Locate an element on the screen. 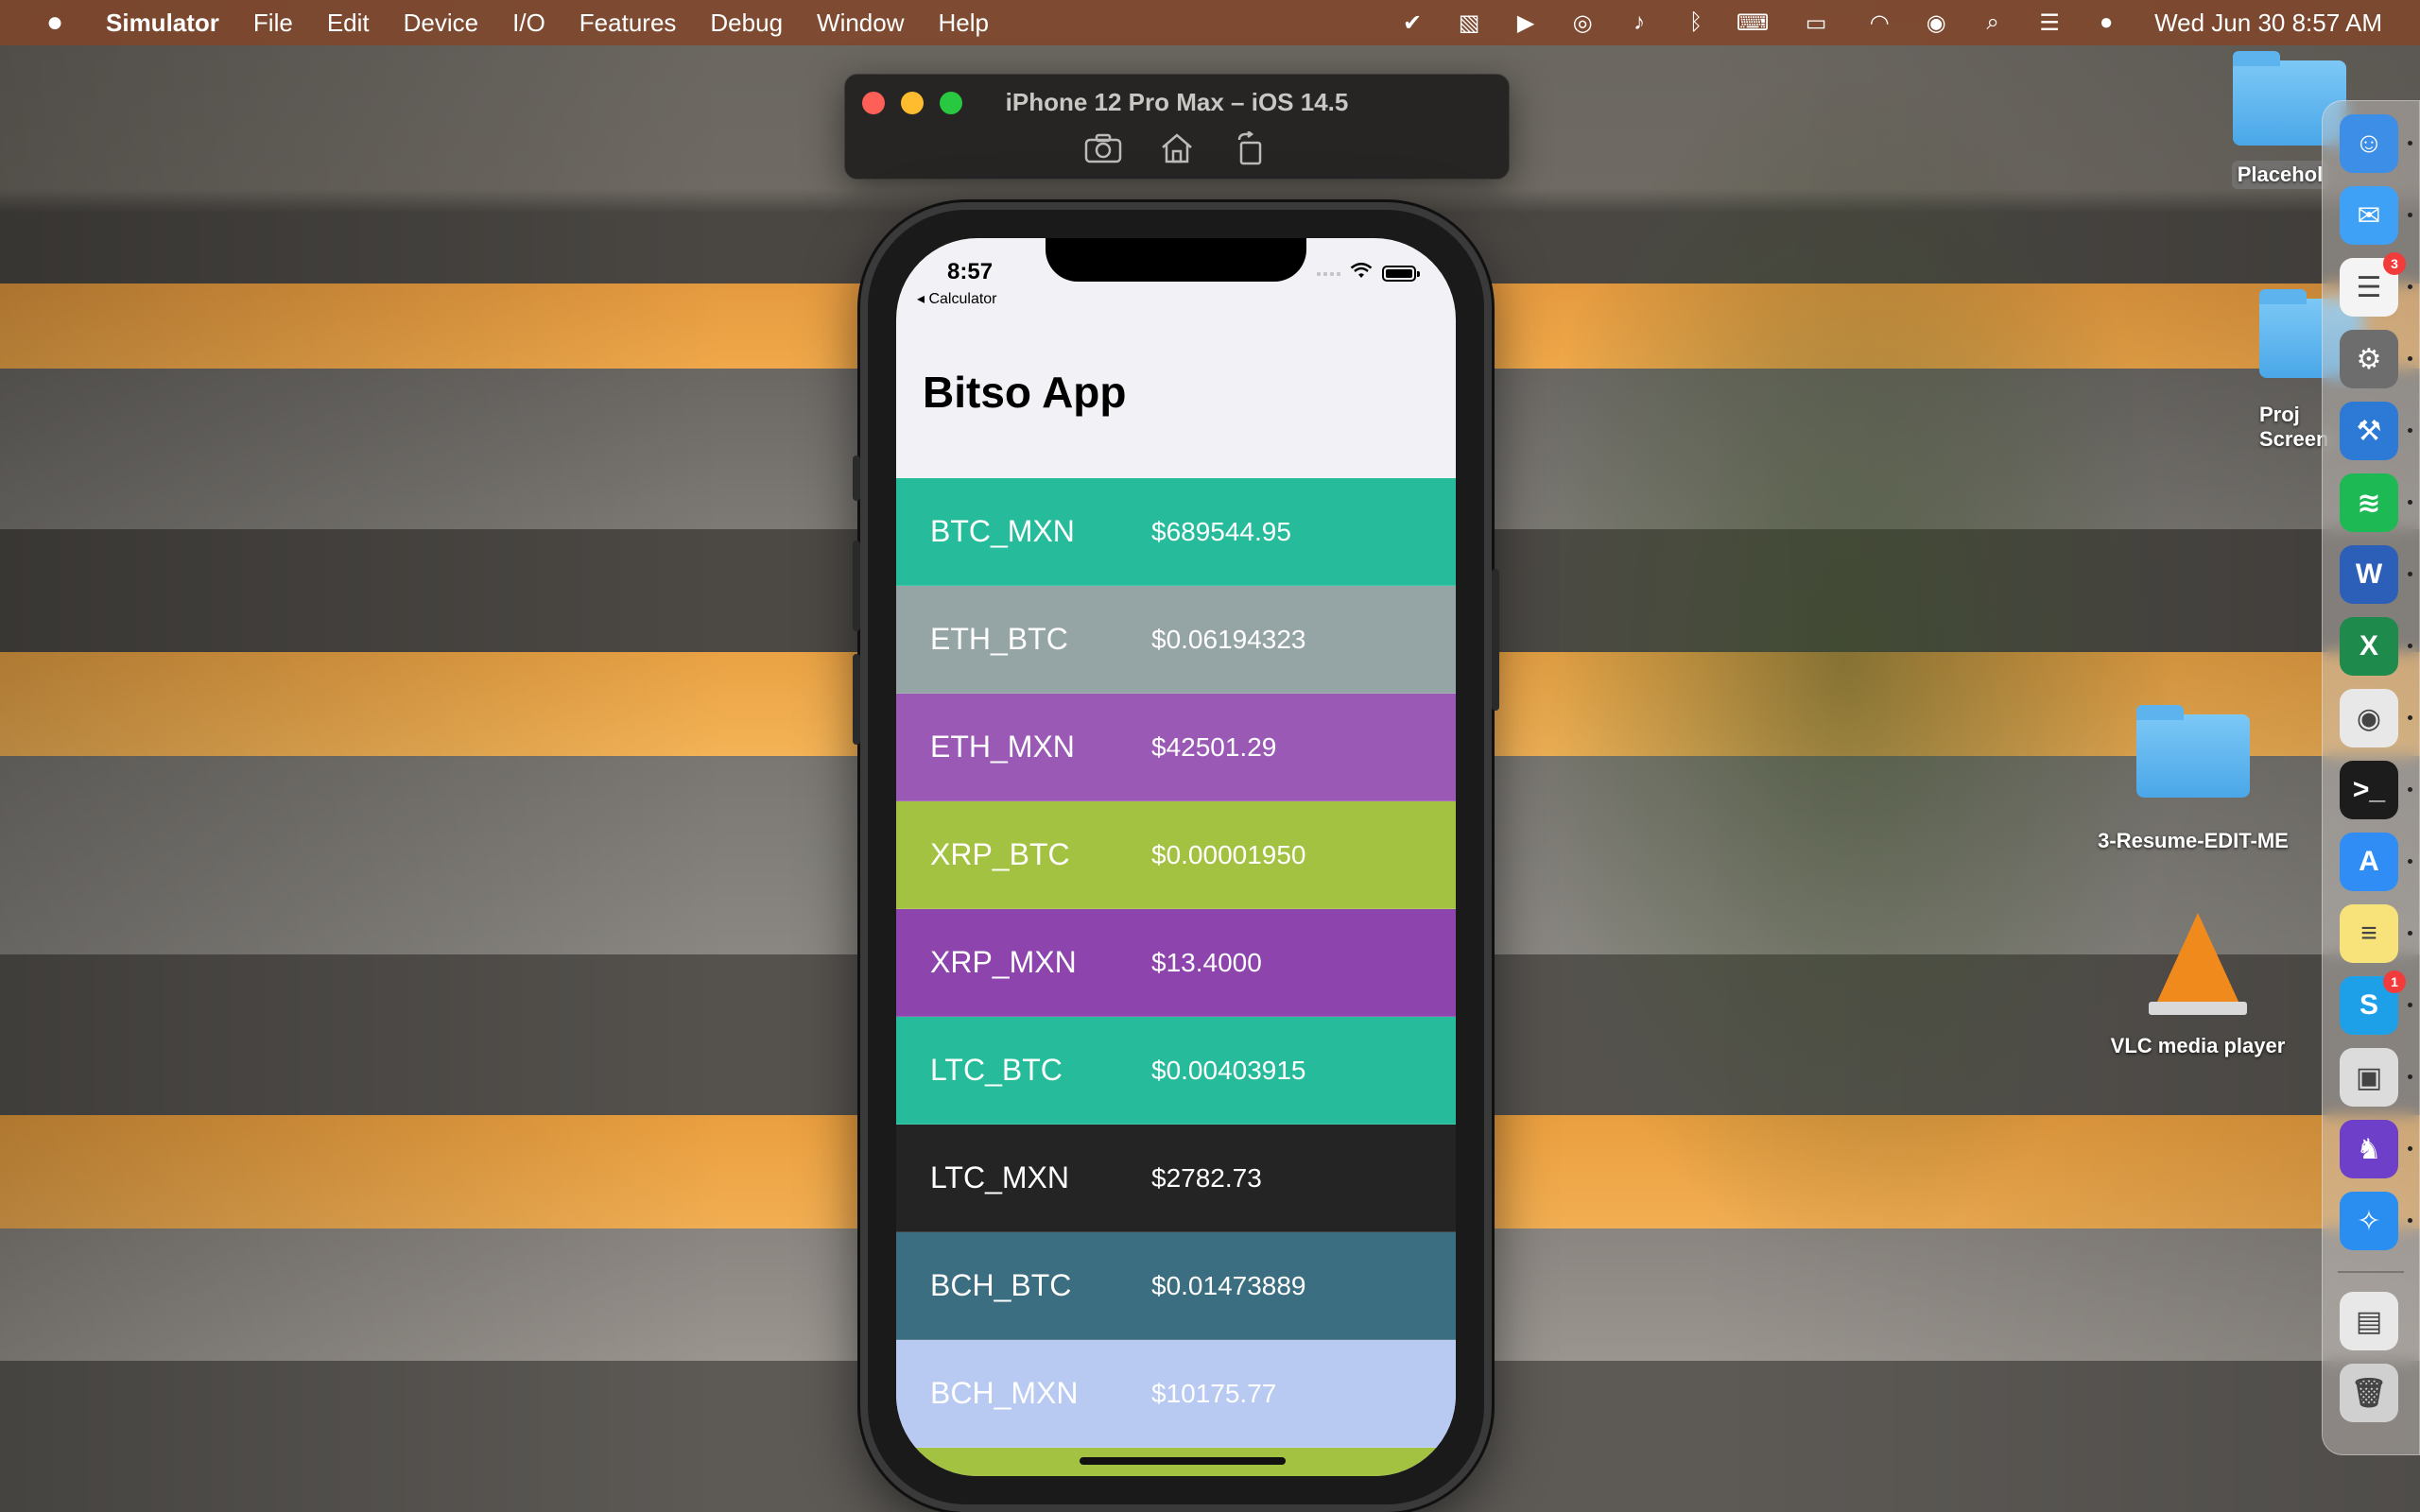 The image size is (2420, 1512). reminders-icon: ☰ 3 is located at coordinates (2373, 284).